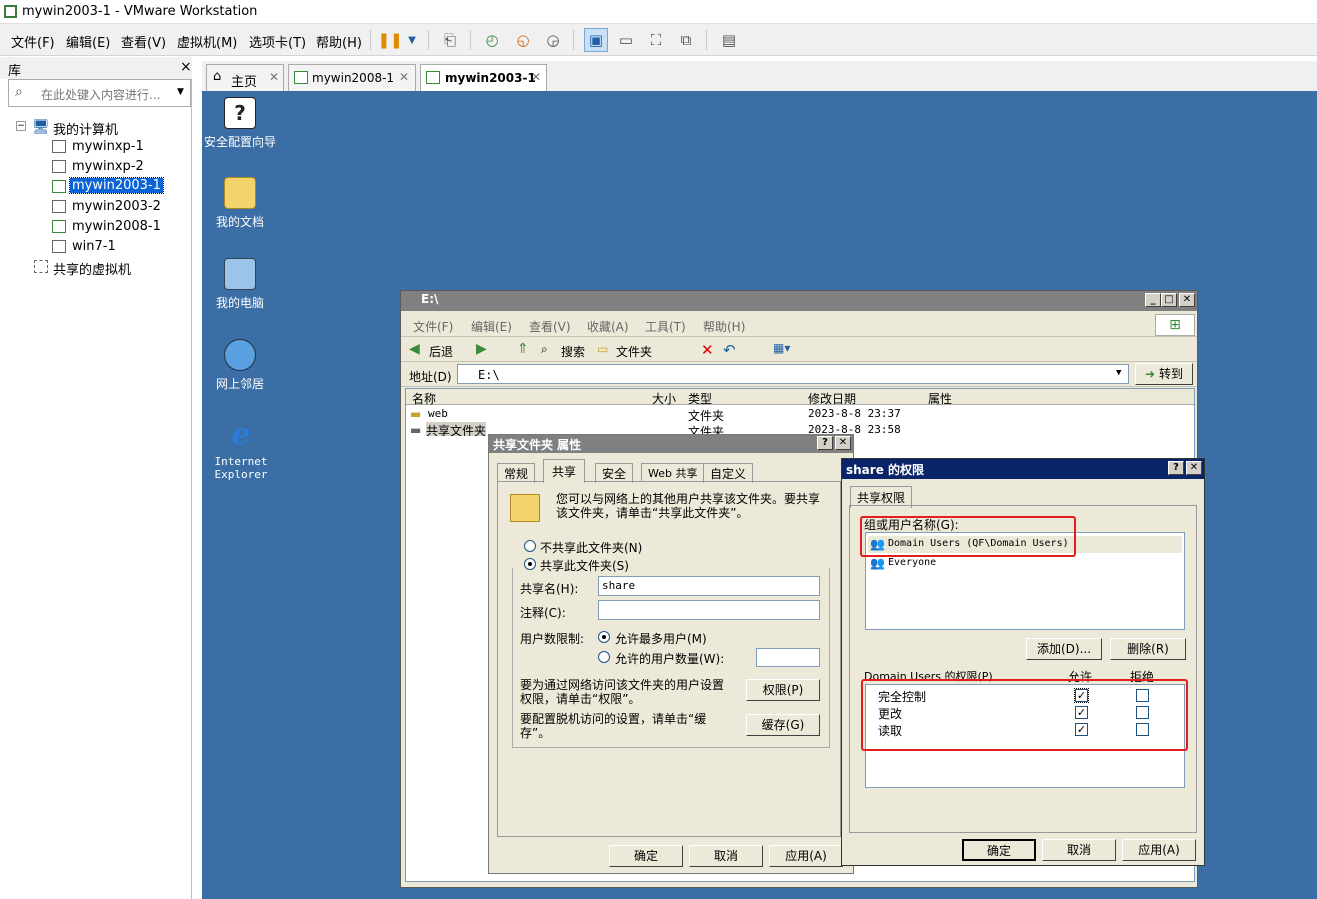  I want to click on library-search-input: ⌕ 在此处键入内容进行... ▼, so click(99, 93).